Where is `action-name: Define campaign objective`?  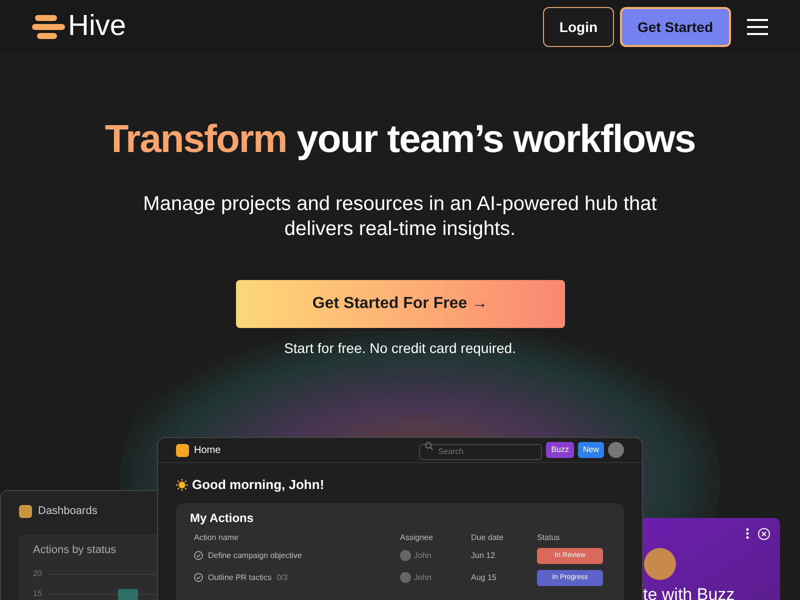 action-name: Define campaign objective is located at coordinates (255, 556).